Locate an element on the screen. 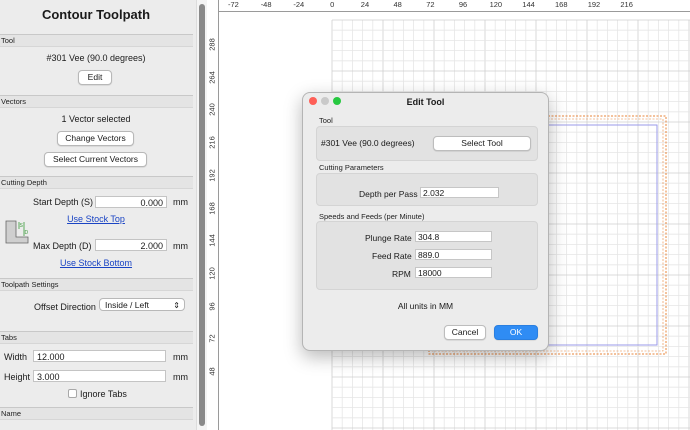 This screenshot has width=690, height=430. diagram-s-label: S is located at coordinates (22, 226).